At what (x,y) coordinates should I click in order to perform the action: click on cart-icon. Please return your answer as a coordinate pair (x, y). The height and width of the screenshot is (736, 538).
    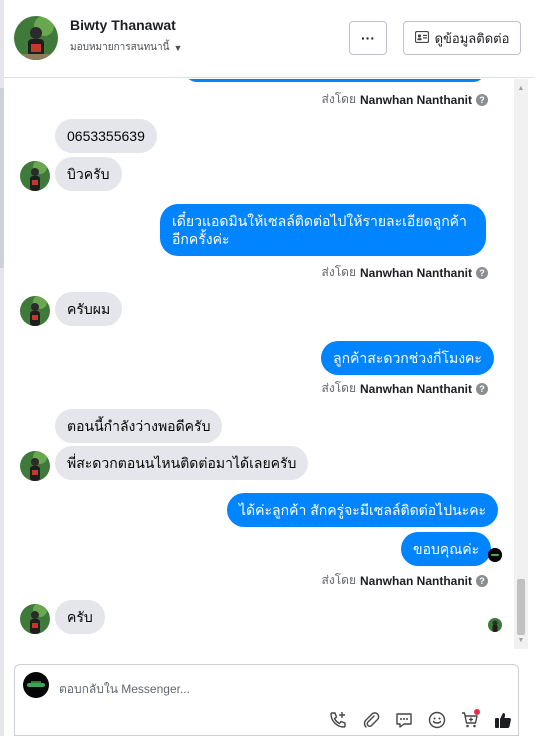
    Looking at the image, I should click on (470, 720).